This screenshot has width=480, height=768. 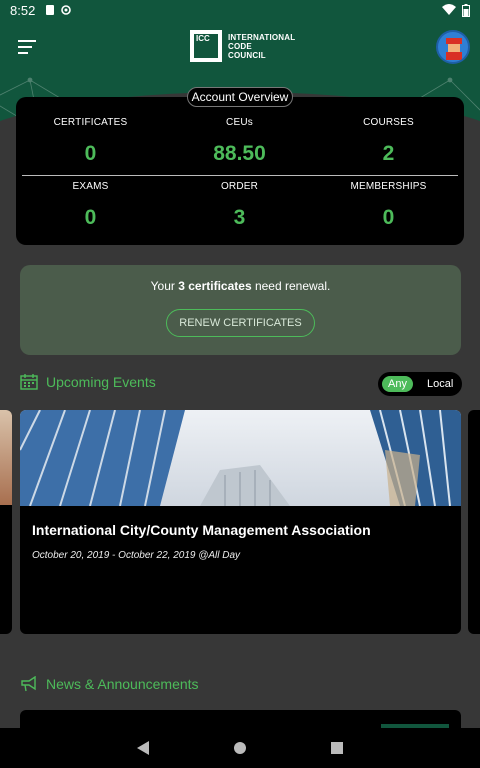 I want to click on stat-ceus: CEUs 88.50, so click(x=239, y=141).